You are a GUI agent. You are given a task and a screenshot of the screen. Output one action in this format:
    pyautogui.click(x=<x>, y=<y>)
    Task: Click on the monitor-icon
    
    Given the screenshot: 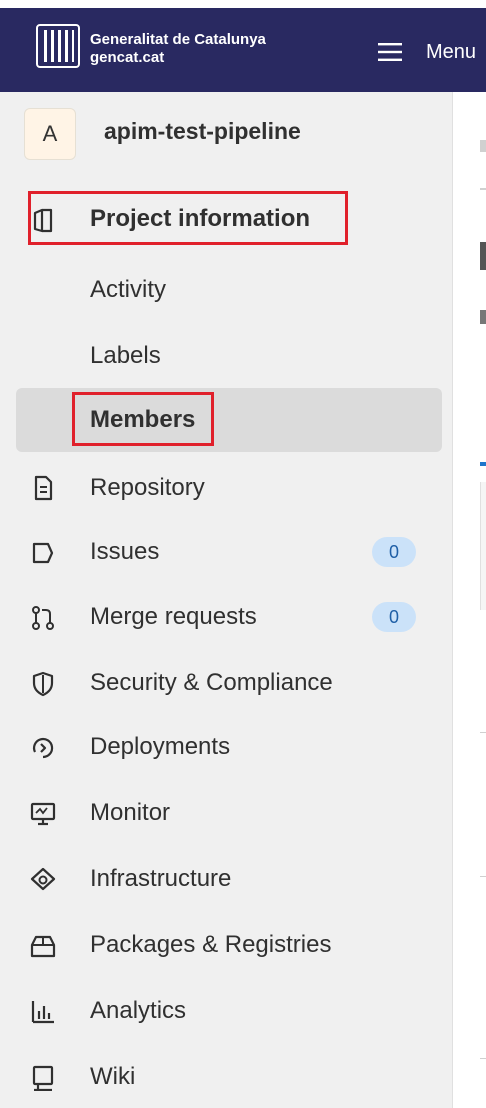 What is the action you would take?
    pyautogui.click(x=43, y=814)
    